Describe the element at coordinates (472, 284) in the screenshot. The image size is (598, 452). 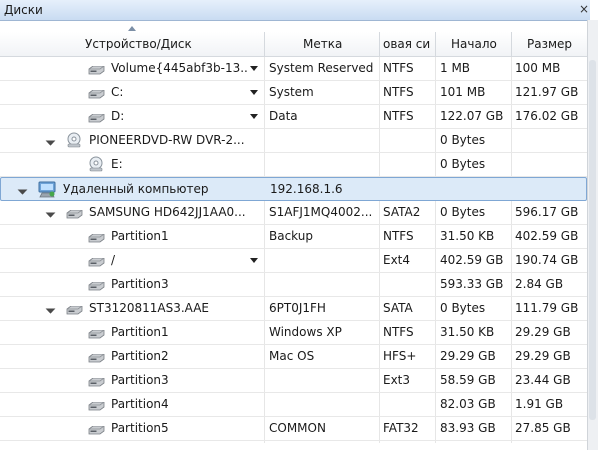
I see `start-offset: 593.33 GB` at that location.